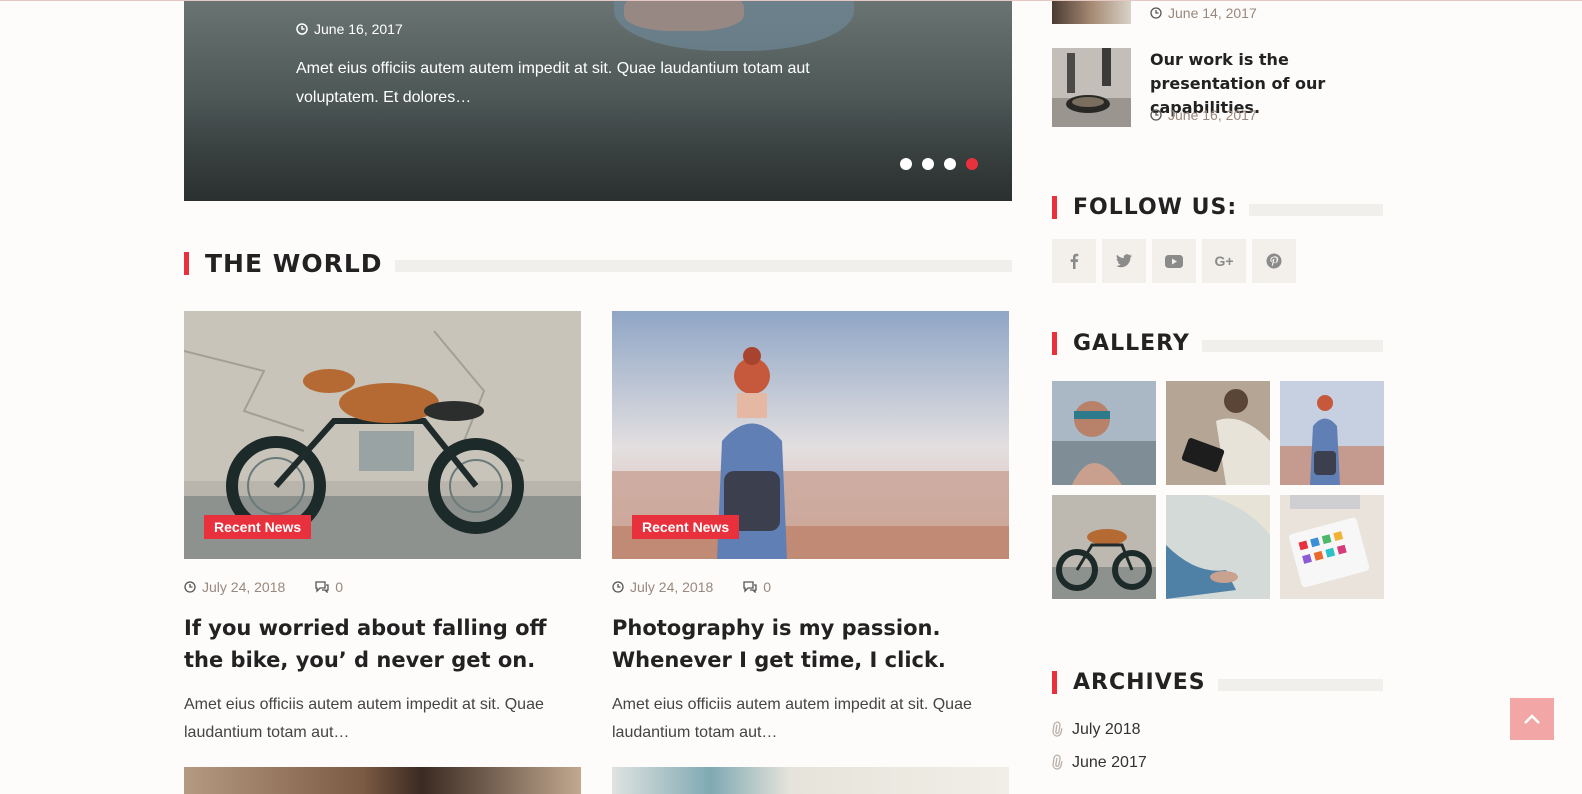  I want to click on slide-date-text: June 16, 2017, so click(358, 29).